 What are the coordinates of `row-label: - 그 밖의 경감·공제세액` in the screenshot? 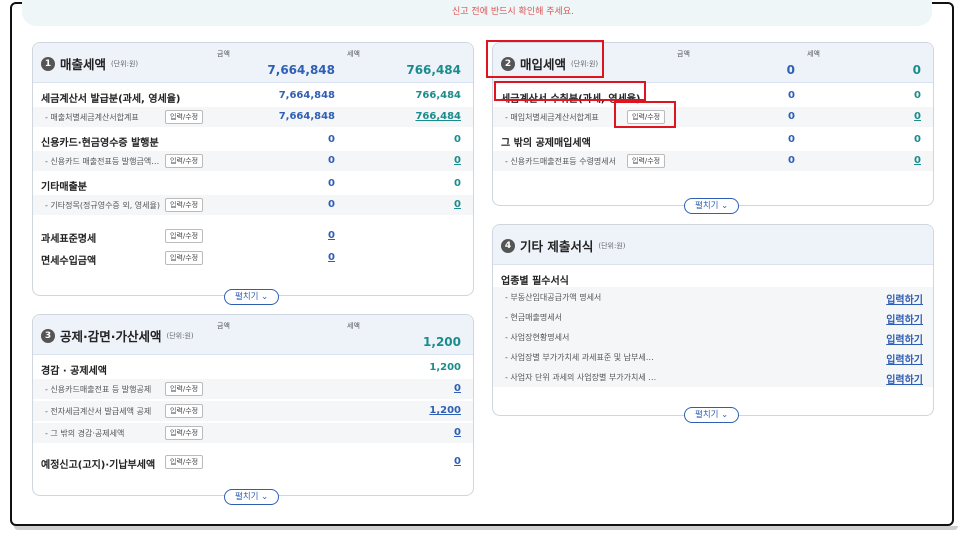 It's located at (85, 433).